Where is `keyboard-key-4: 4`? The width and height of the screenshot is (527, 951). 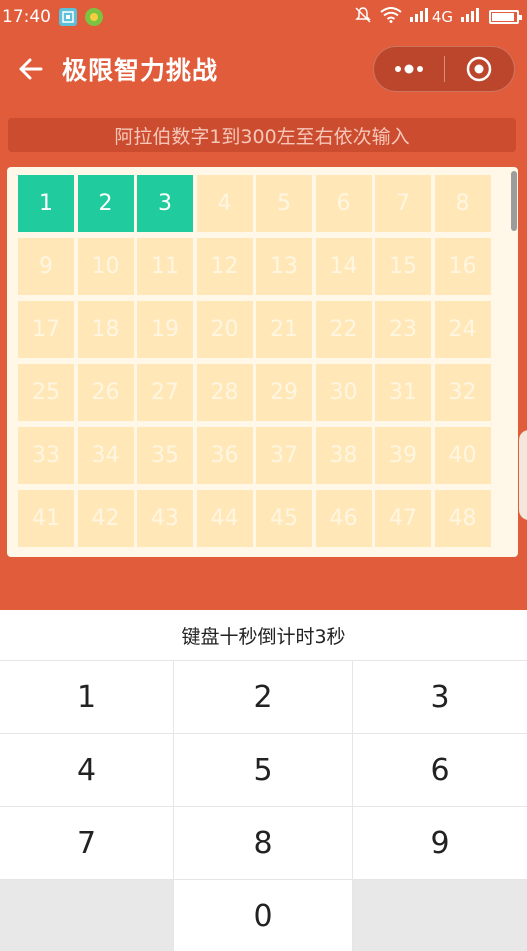
keyboard-key-4: 4 is located at coordinates (87, 770).